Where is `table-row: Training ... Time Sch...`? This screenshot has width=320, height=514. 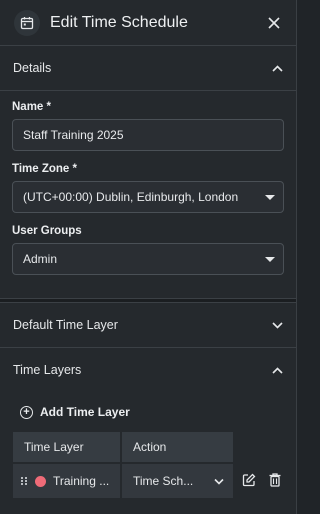
table-row: Training ... Time Sch... is located at coordinates (123, 480).